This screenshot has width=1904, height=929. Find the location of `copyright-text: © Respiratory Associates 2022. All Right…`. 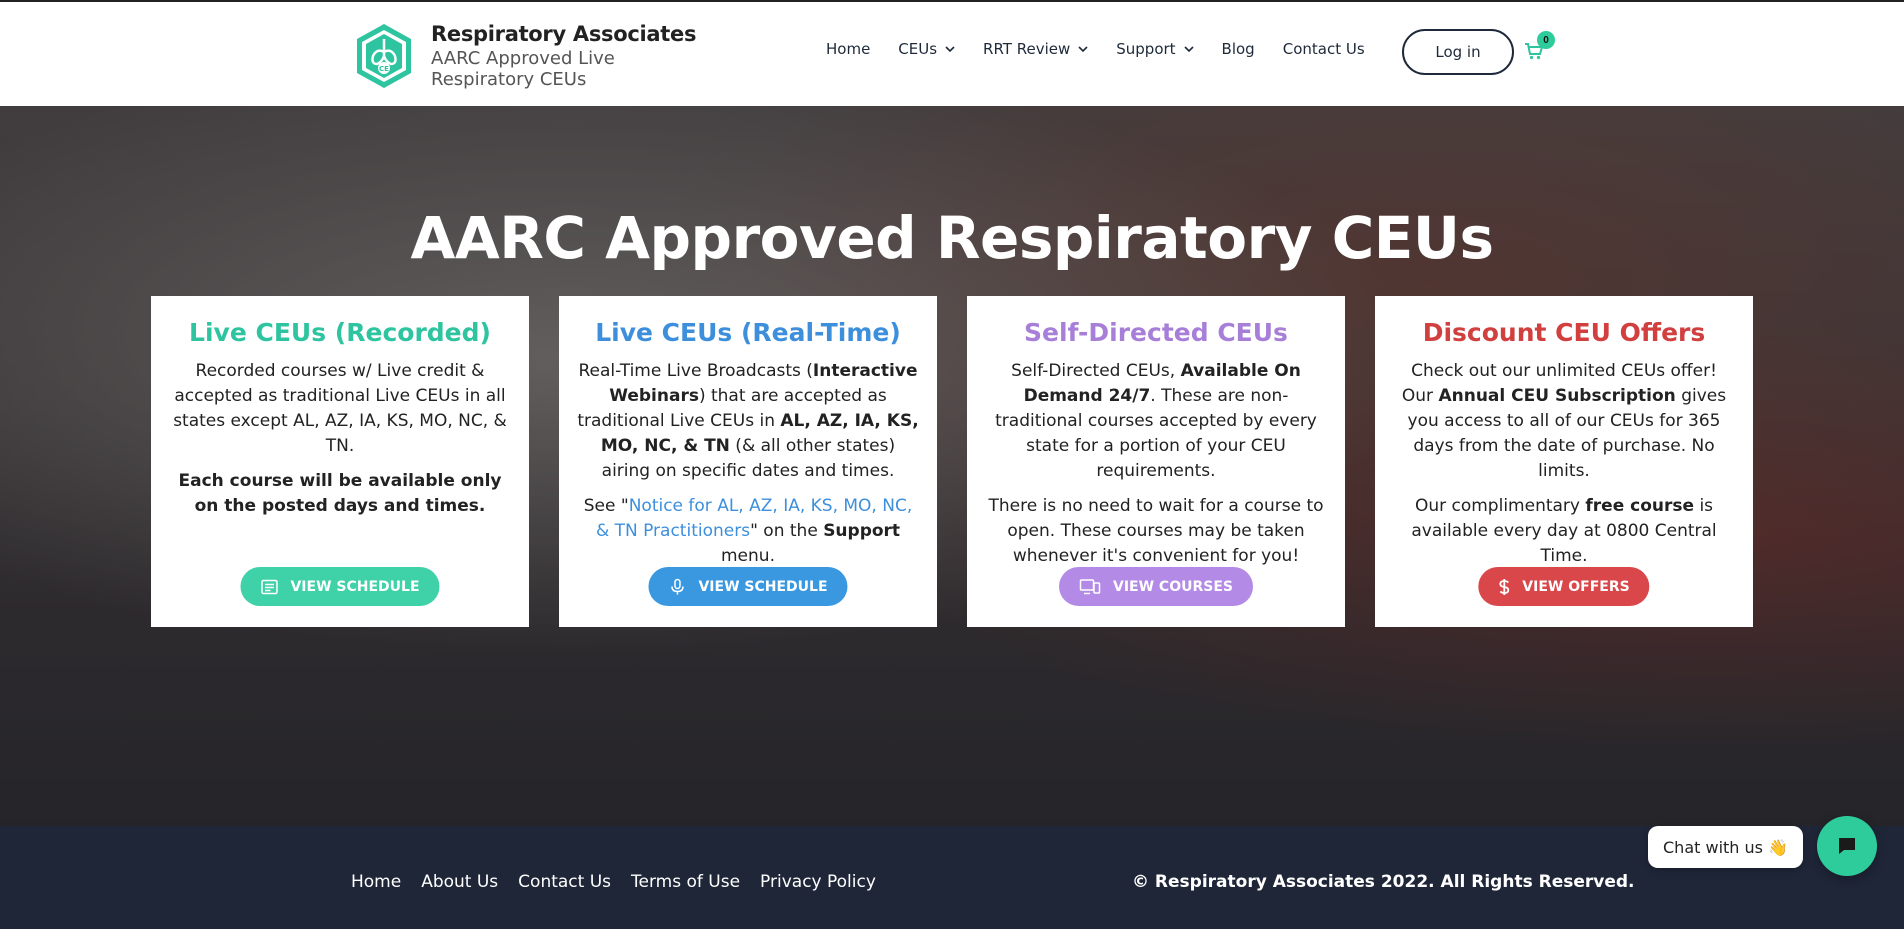

copyright-text: © Respiratory Associates 2022. All Right… is located at coordinates (1383, 882).